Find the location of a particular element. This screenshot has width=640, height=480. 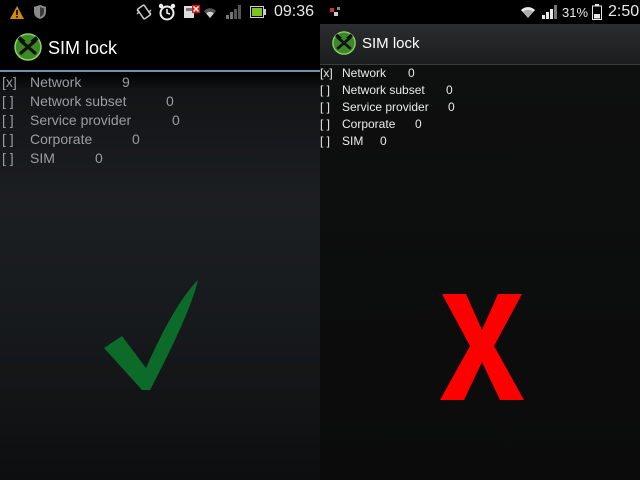

status-clock: 09:36 is located at coordinates (294, 11).